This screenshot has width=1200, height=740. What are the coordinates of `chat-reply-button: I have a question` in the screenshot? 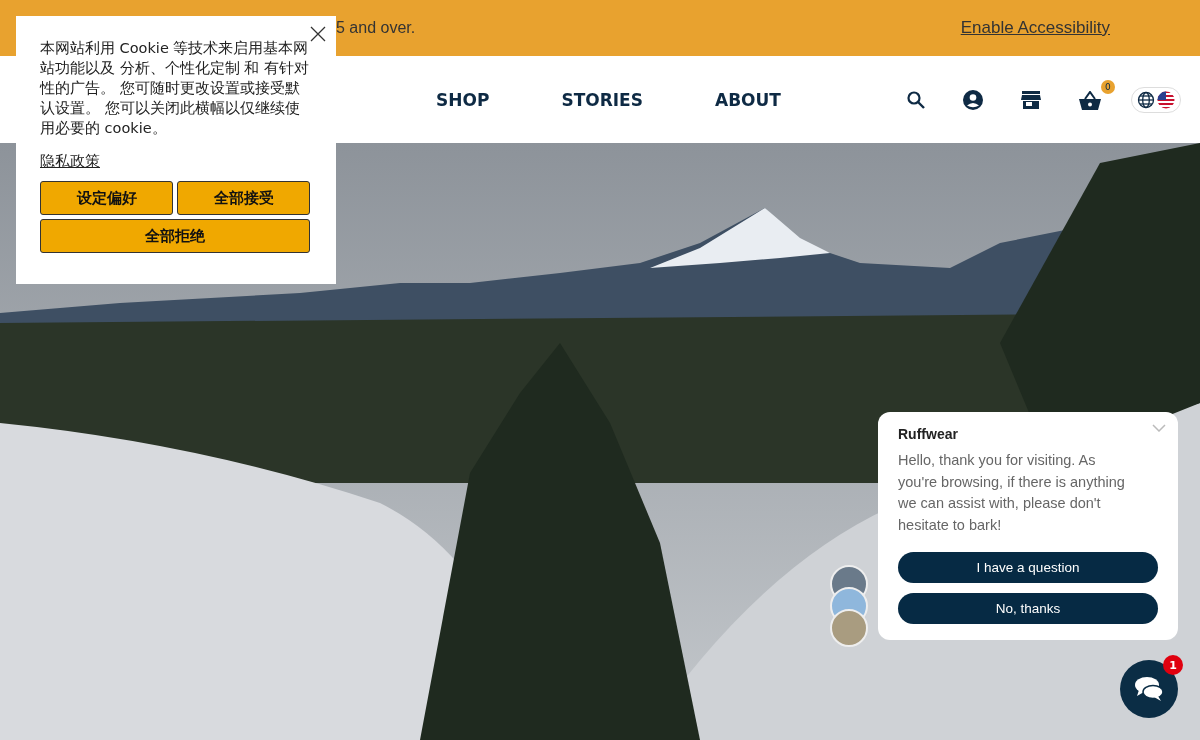 It's located at (1028, 567).